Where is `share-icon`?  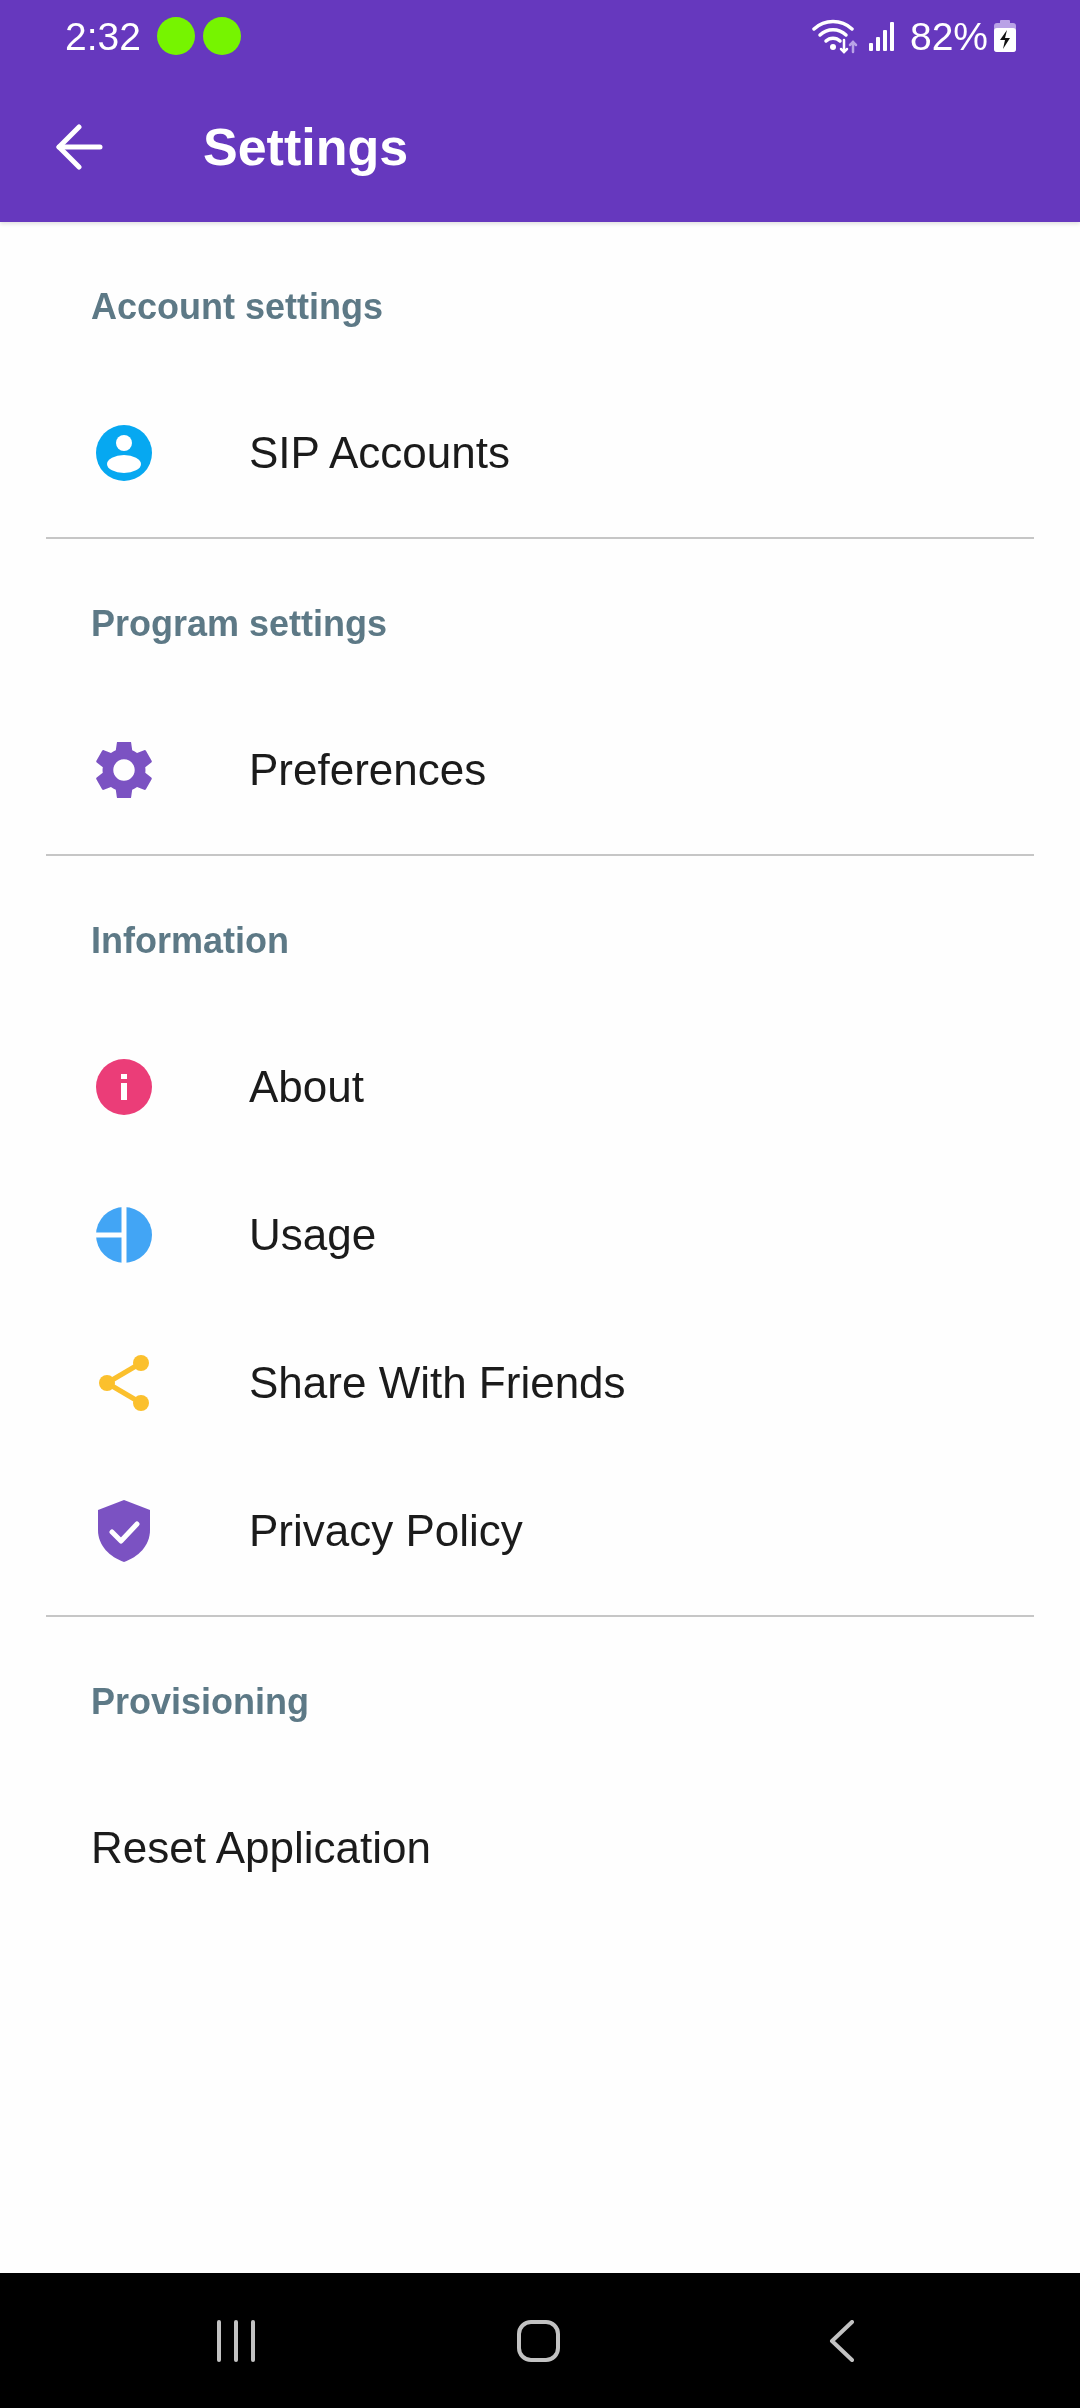
share-icon is located at coordinates (124, 1383).